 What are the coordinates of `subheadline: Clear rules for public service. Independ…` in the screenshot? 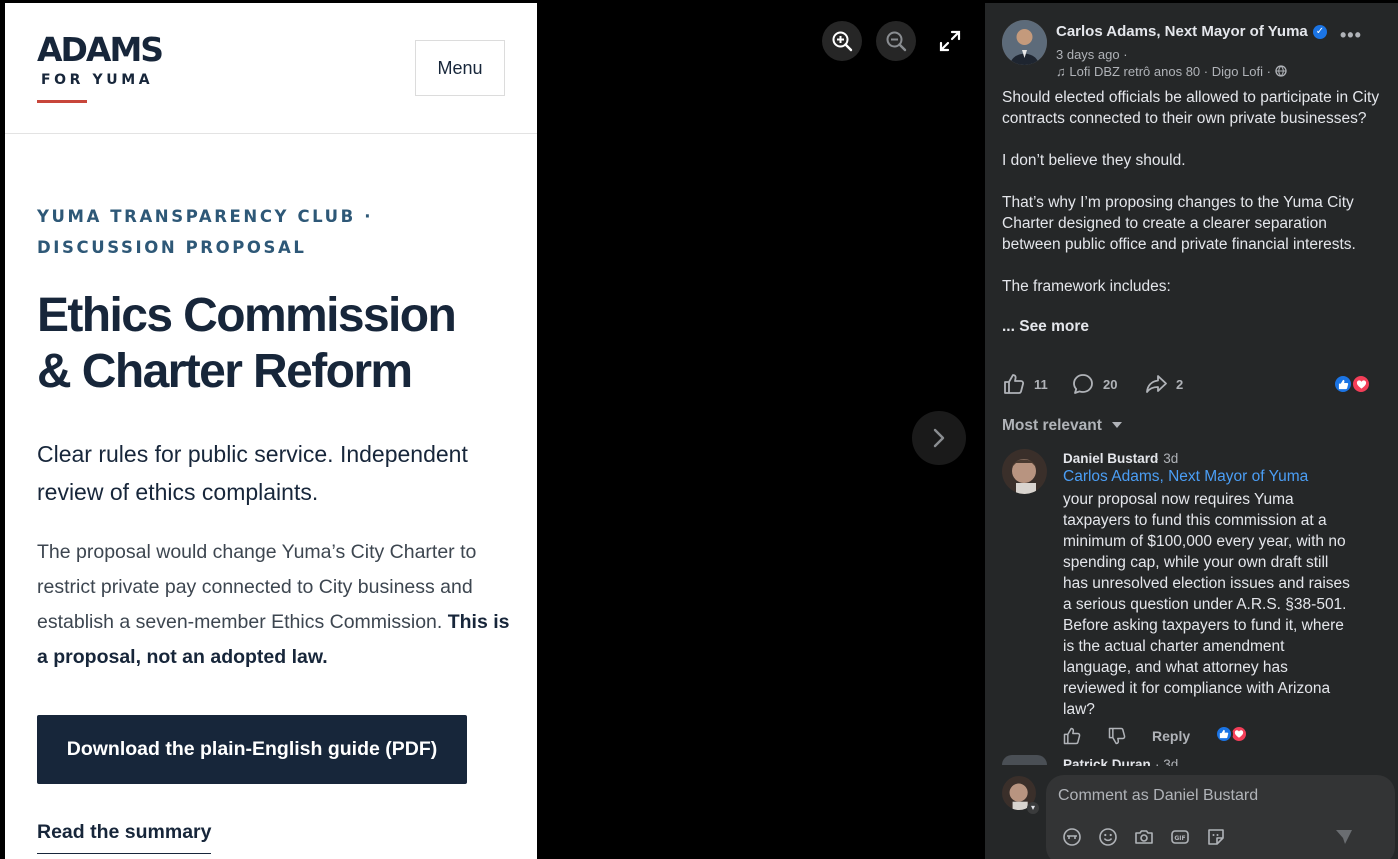 It's located at (252, 473).